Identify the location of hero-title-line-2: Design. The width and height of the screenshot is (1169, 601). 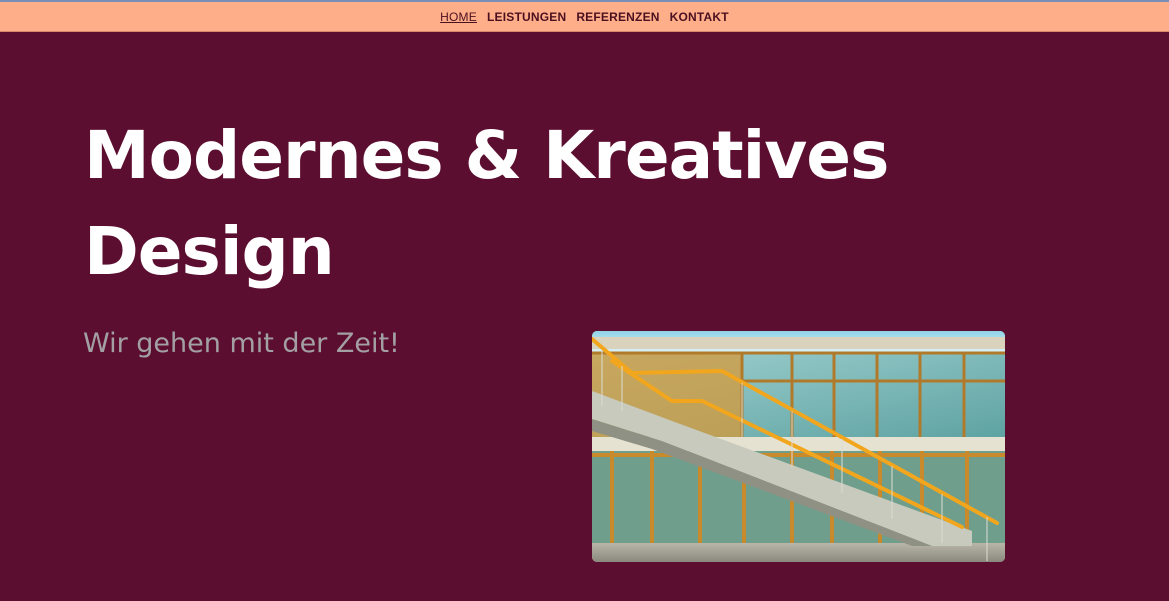
(209, 251).